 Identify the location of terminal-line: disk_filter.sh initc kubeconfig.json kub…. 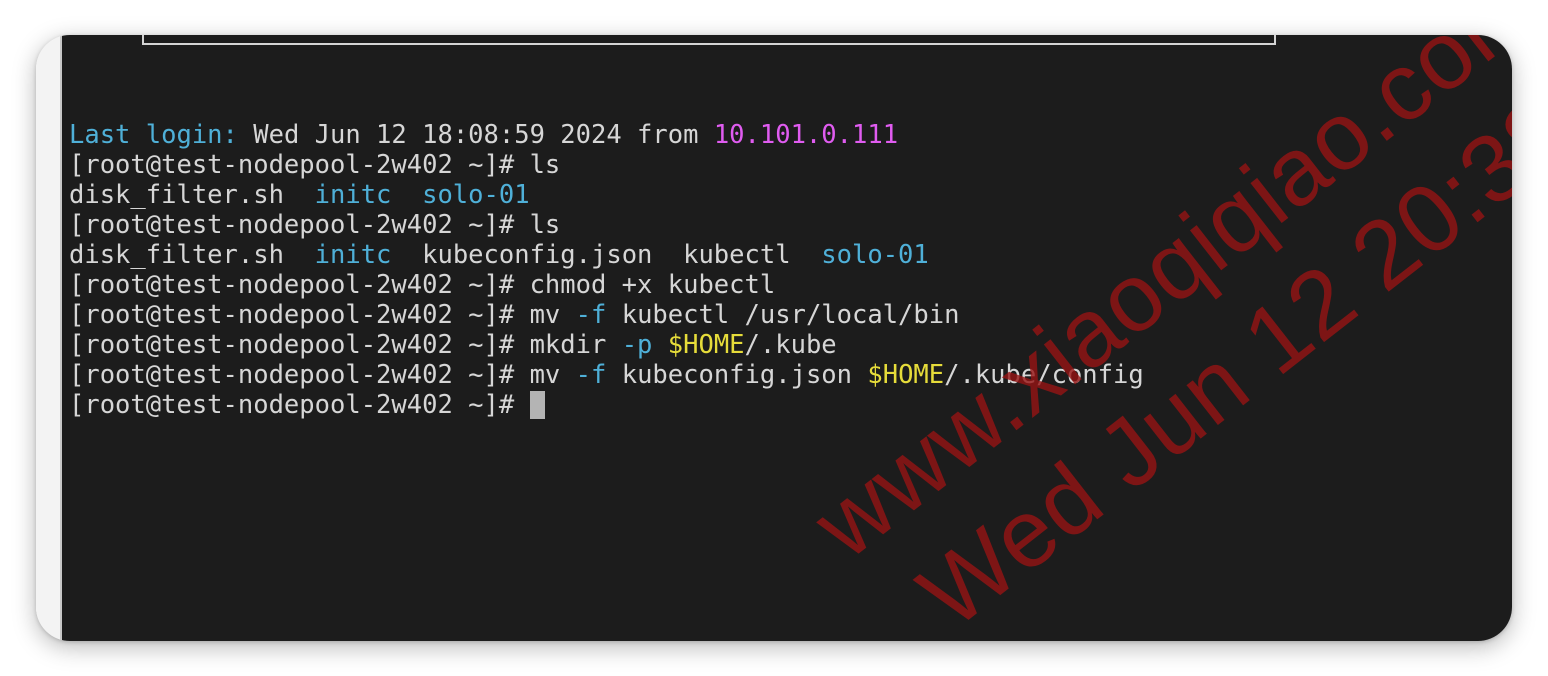
(606, 255).